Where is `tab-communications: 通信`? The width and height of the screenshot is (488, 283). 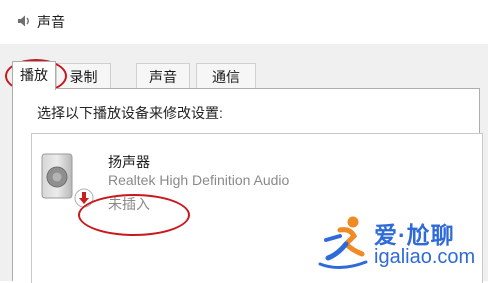
tab-communications: 通信 is located at coordinates (226, 76).